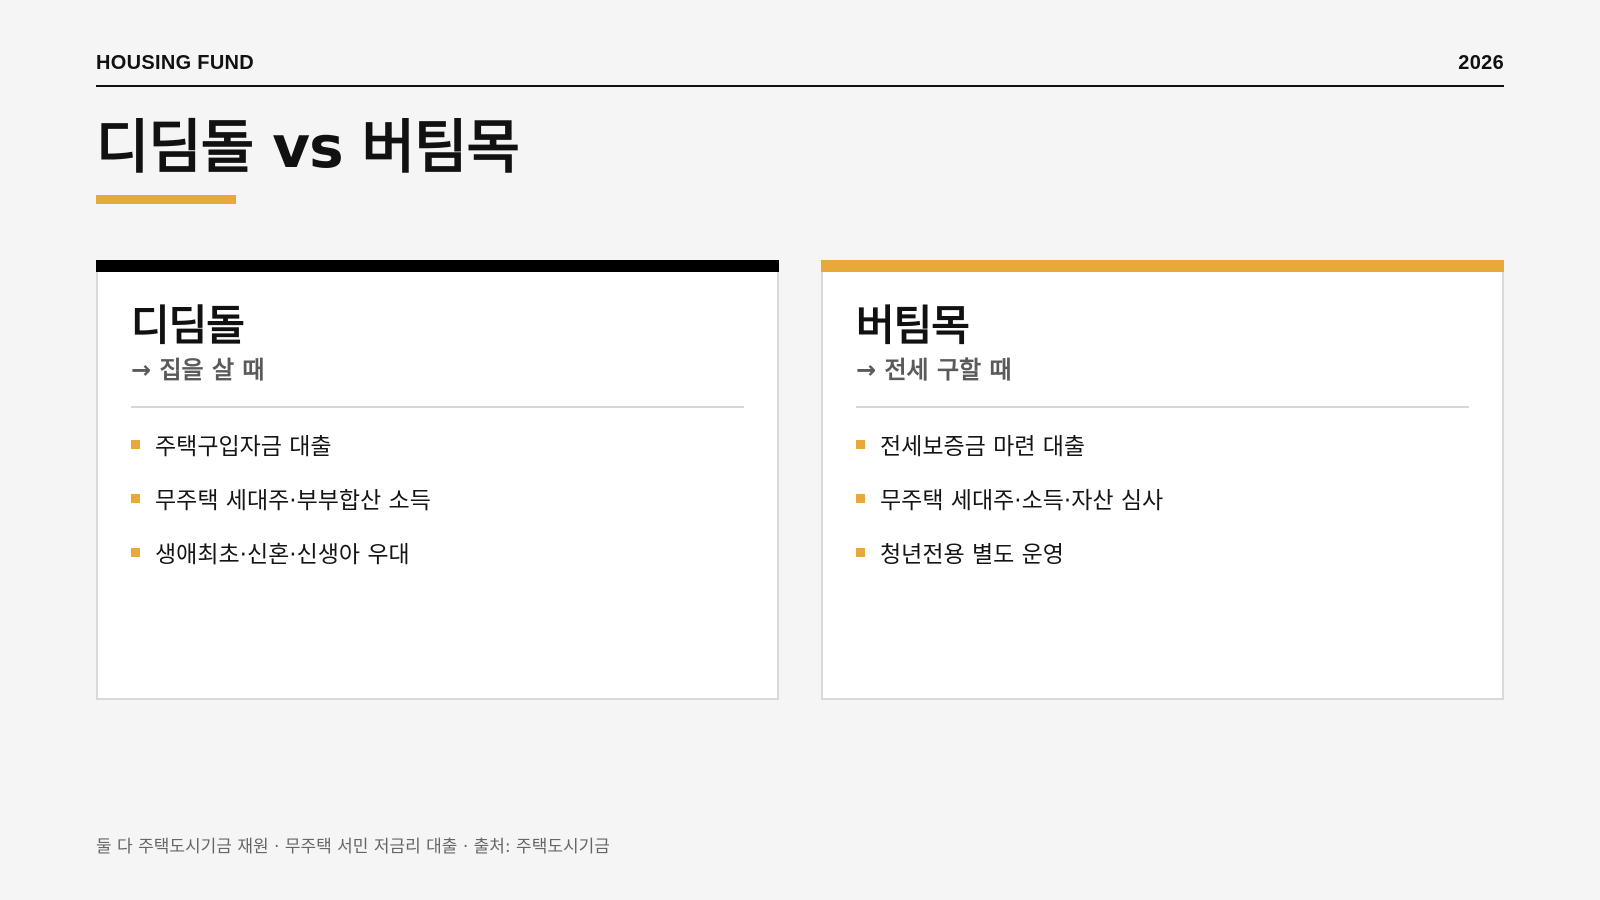  What do you see at coordinates (437, 459) in the screenshot?
I see `list-item: 주택구입자금 대출` at bounding box center [437, 459].